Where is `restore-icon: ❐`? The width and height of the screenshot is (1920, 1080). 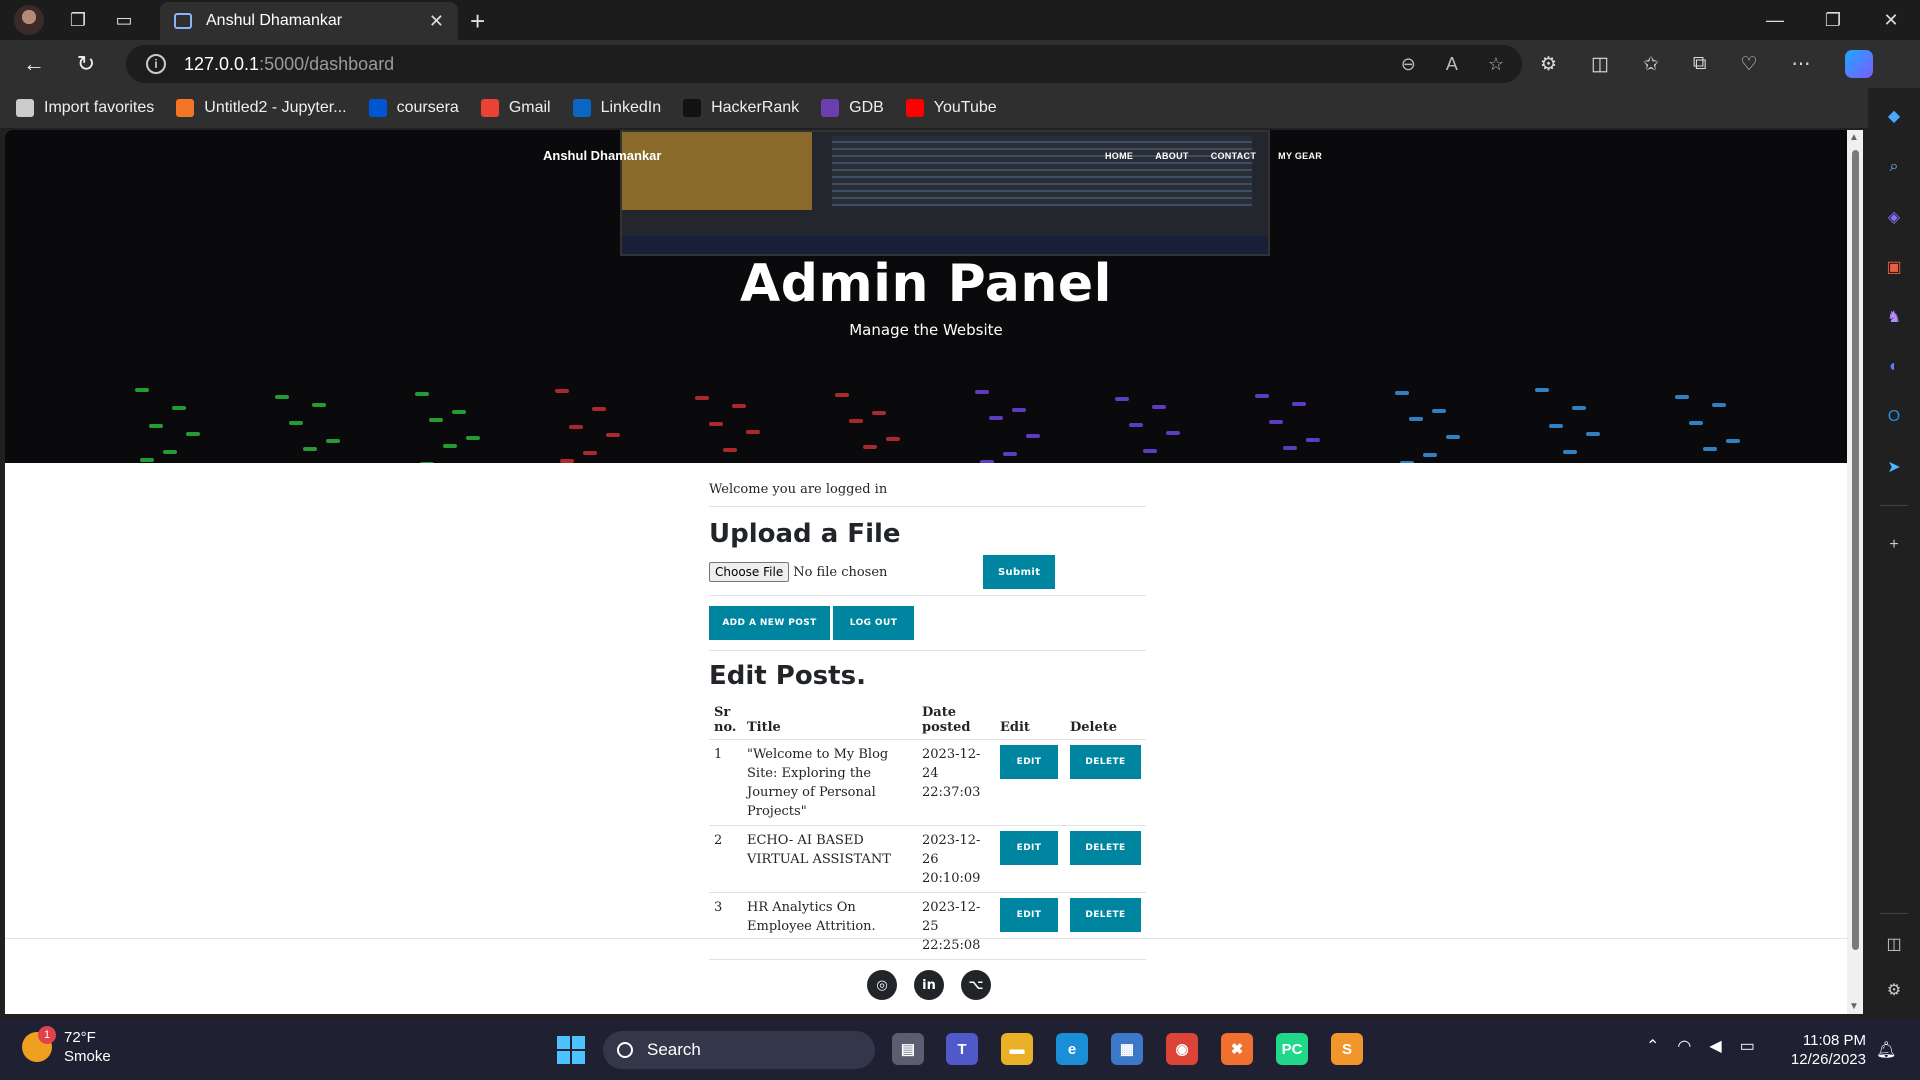 restore-icon: ❐ is located at coordinates (1833, 20).